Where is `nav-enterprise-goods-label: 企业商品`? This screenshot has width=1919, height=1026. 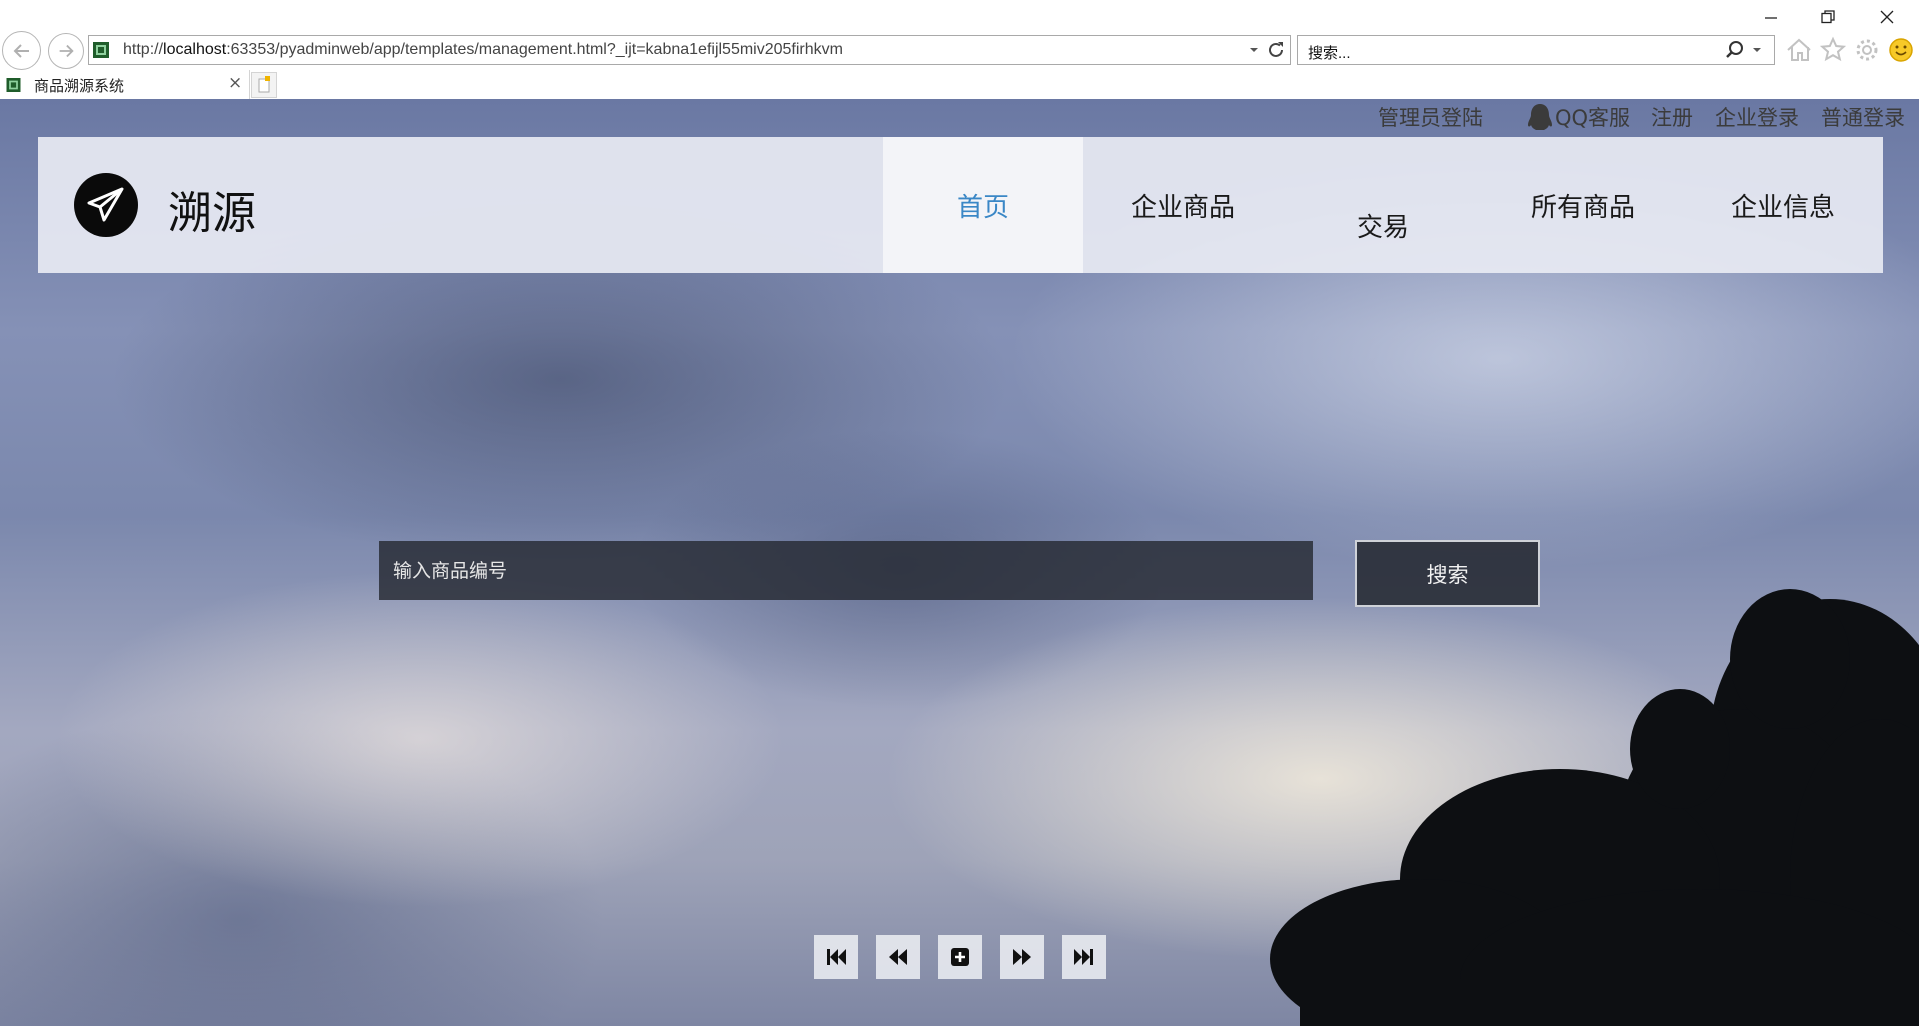
nav-enterprise-goods-label: 企业商品 is located at coordinates (1182, 208).